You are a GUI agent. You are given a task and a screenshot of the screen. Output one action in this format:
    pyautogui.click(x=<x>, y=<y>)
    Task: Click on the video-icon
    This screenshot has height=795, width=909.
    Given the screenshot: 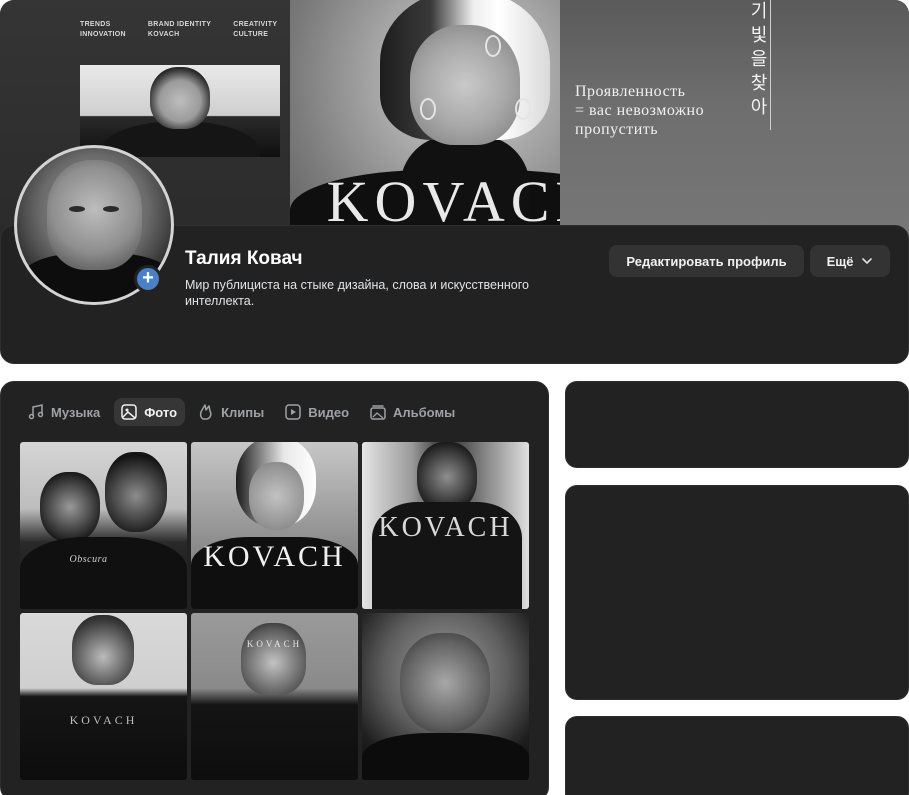 What is the action you would take?
    pyautogui.click(x=293, y=412)
    